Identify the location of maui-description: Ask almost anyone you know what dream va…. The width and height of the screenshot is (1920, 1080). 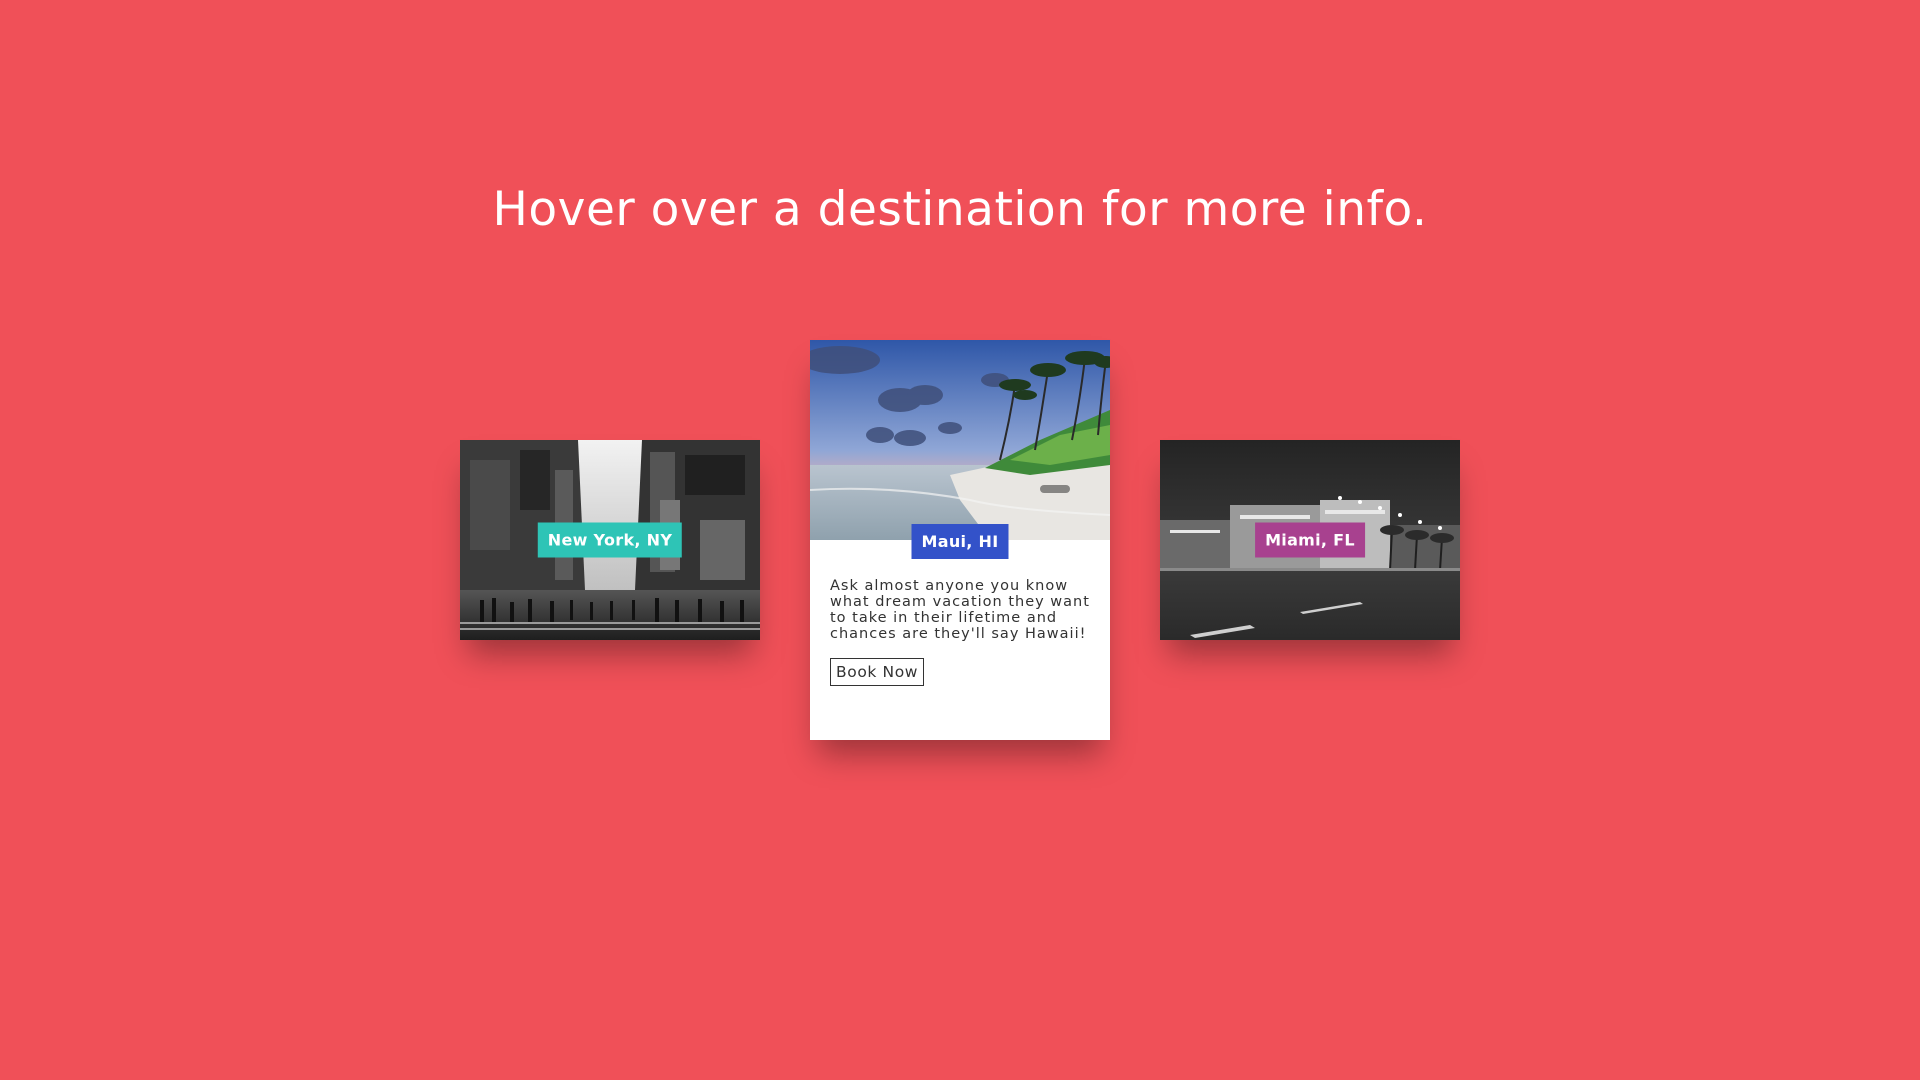
(960, 610).